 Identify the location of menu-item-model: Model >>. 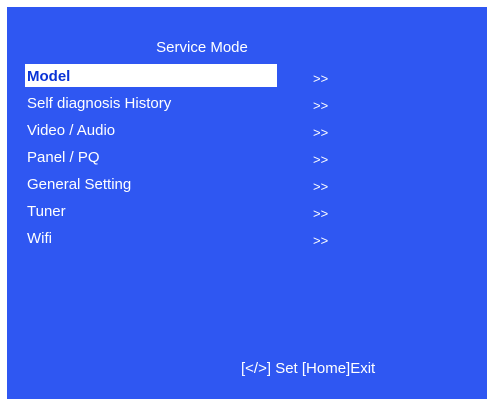
(185, 77).